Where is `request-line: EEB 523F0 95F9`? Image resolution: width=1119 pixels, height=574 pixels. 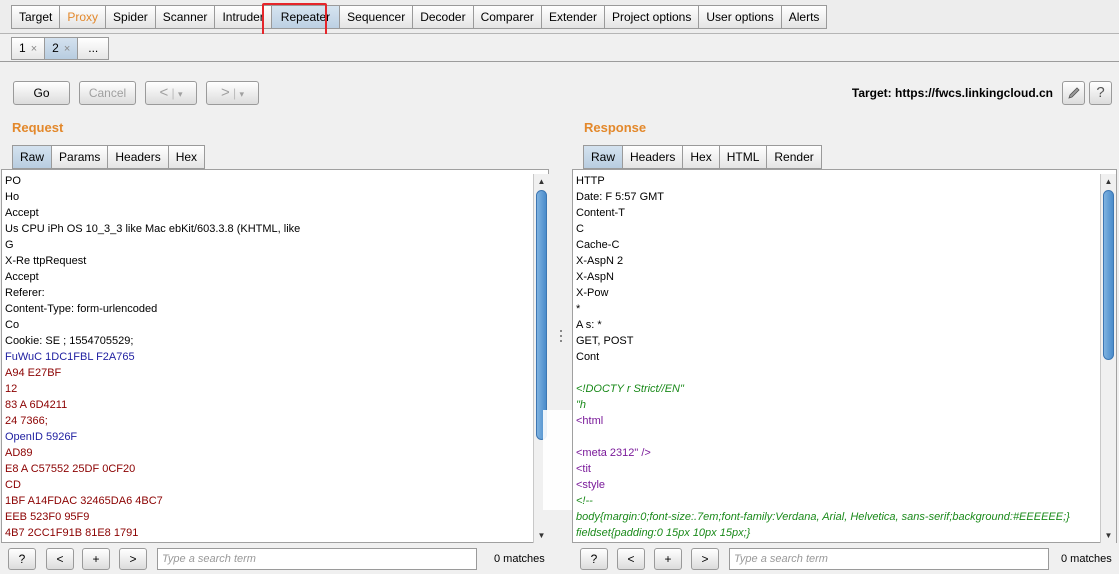 request-line: EEB 523F0 95F9 is located at coordinates (47, 517).